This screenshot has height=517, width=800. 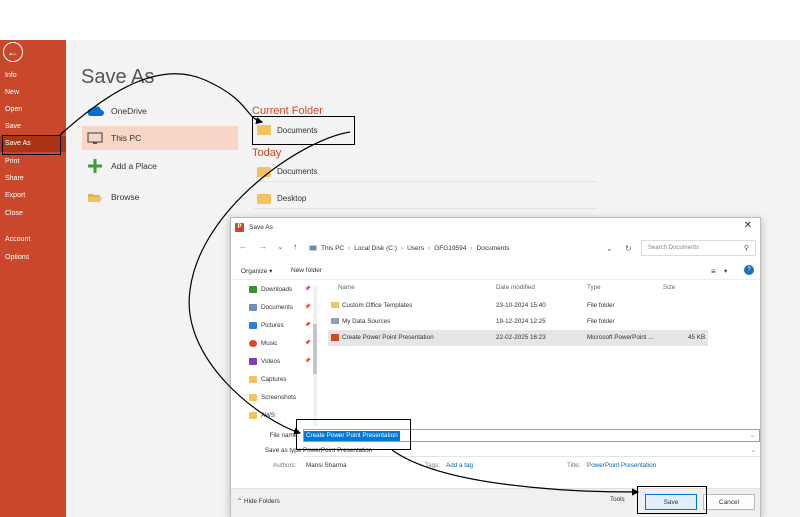 What do you see at coordinates (243, 246) in the screenshot?
I see `back-icon: ←` at bounding box center [243, 246].